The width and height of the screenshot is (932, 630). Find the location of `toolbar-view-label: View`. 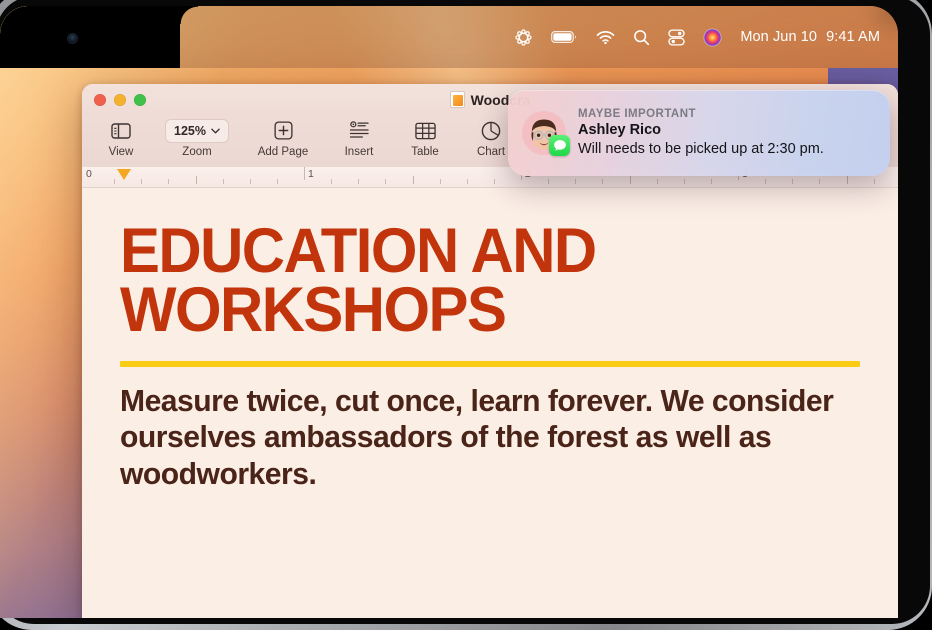

toolbar-view-label: View is located at coordinates (121, 152).